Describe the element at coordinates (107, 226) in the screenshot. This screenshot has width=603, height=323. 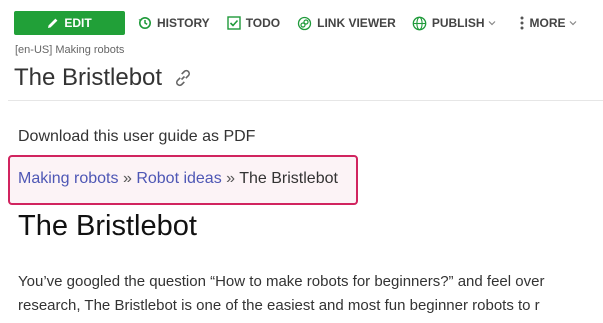
I see `article-title: The Bristlebot` at that location.